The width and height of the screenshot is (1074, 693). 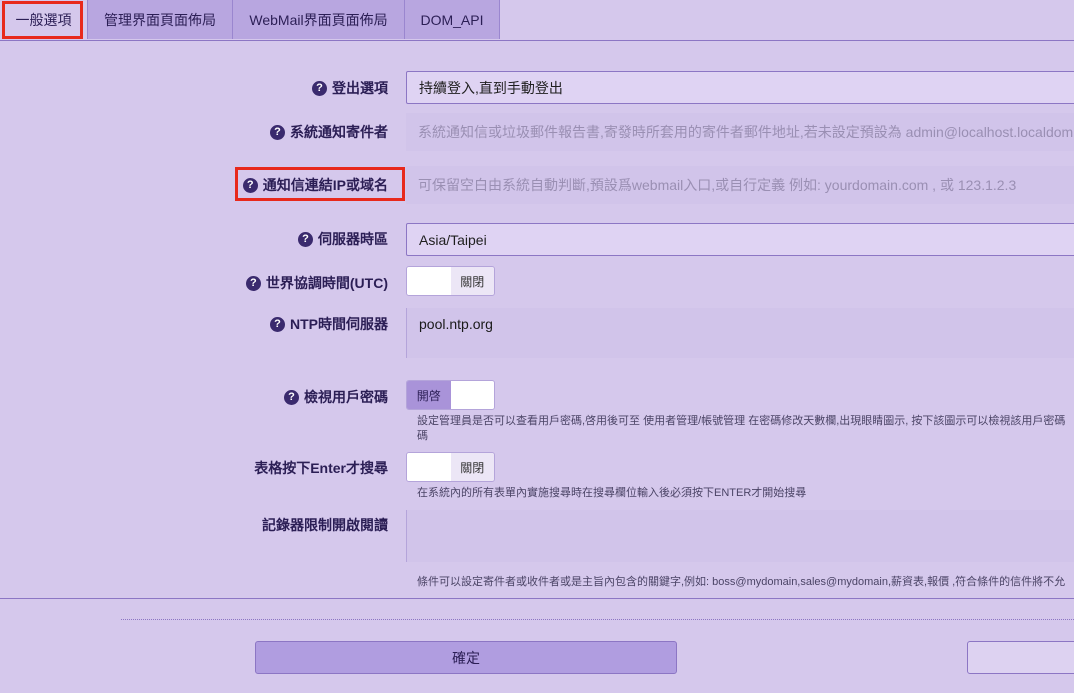 What do you see at coordinates (339, 324) in the screenshot?
I see `ntp-label-text: NTP時間伺服器` at bounding box center [339, 324].